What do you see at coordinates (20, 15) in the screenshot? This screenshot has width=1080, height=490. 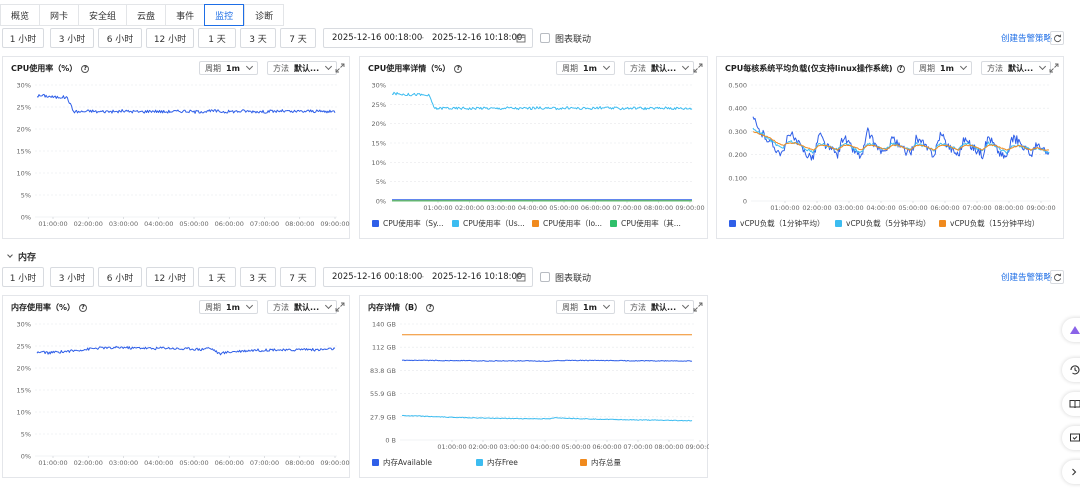 I see `tab-overview: 概览` at bounding box center [20, 15].